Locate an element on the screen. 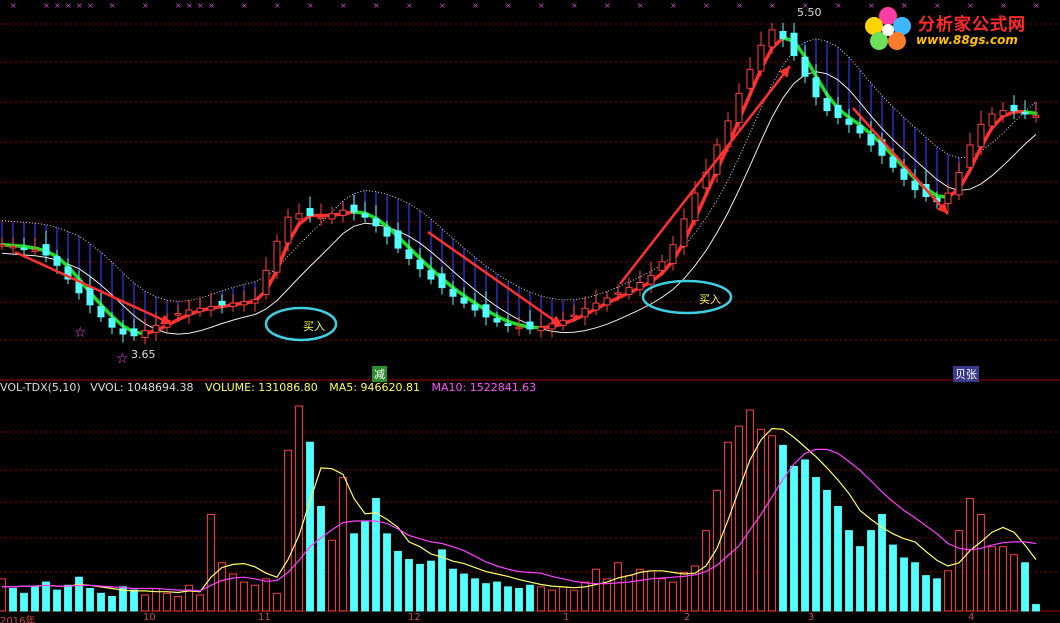 The height and width of the screenshot is (623, 1060). logo-title: 分析家公式网 is located at coordinates (972, 25).